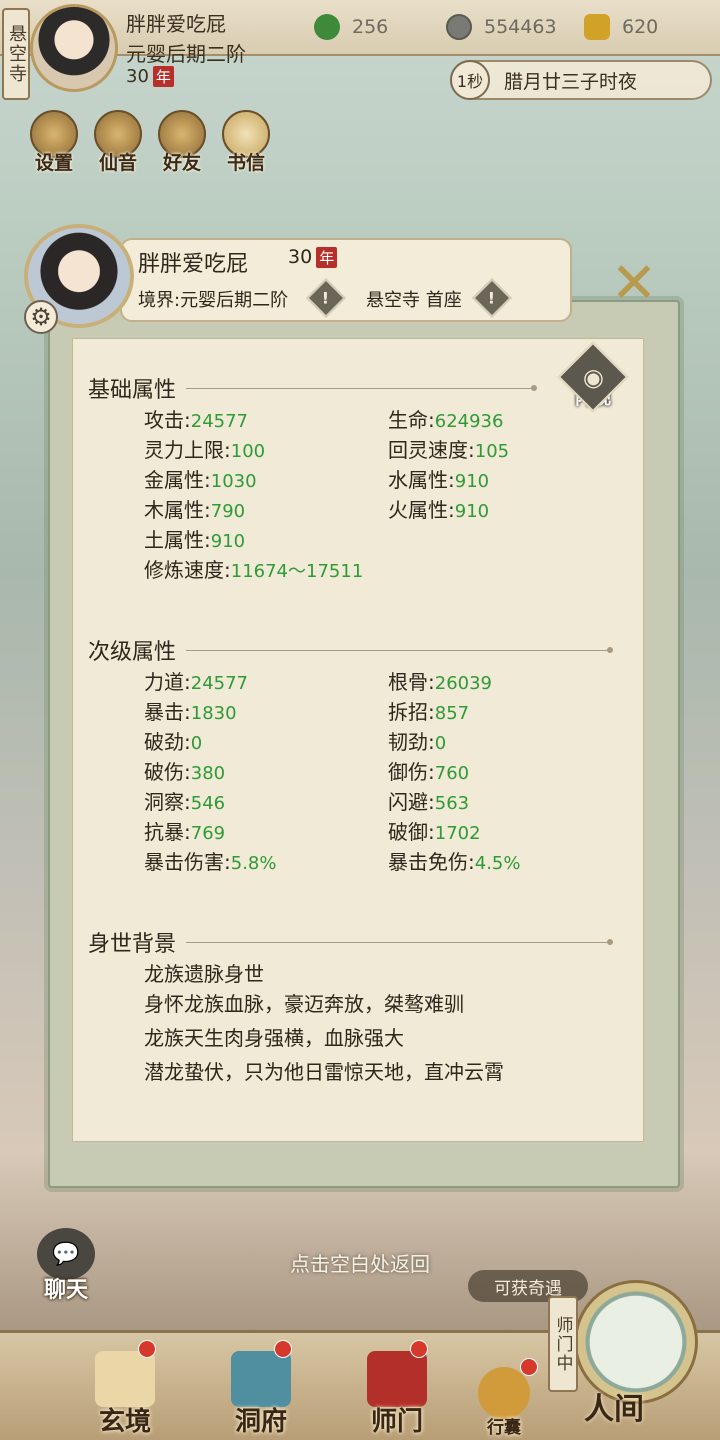  Describe the element at coordinates (417, 742) in the screenshot. I see `stat-toughness: 韧劲:0` at that location.